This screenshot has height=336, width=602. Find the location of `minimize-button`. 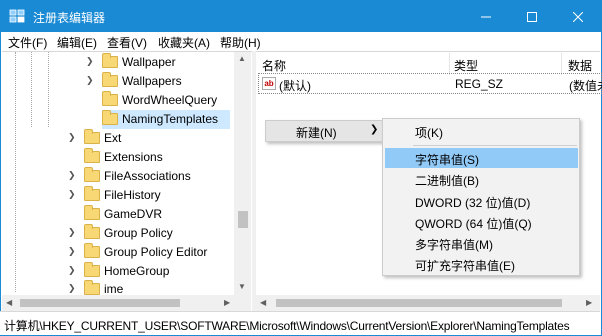

minimize-button is located at coordinates (486, 16).